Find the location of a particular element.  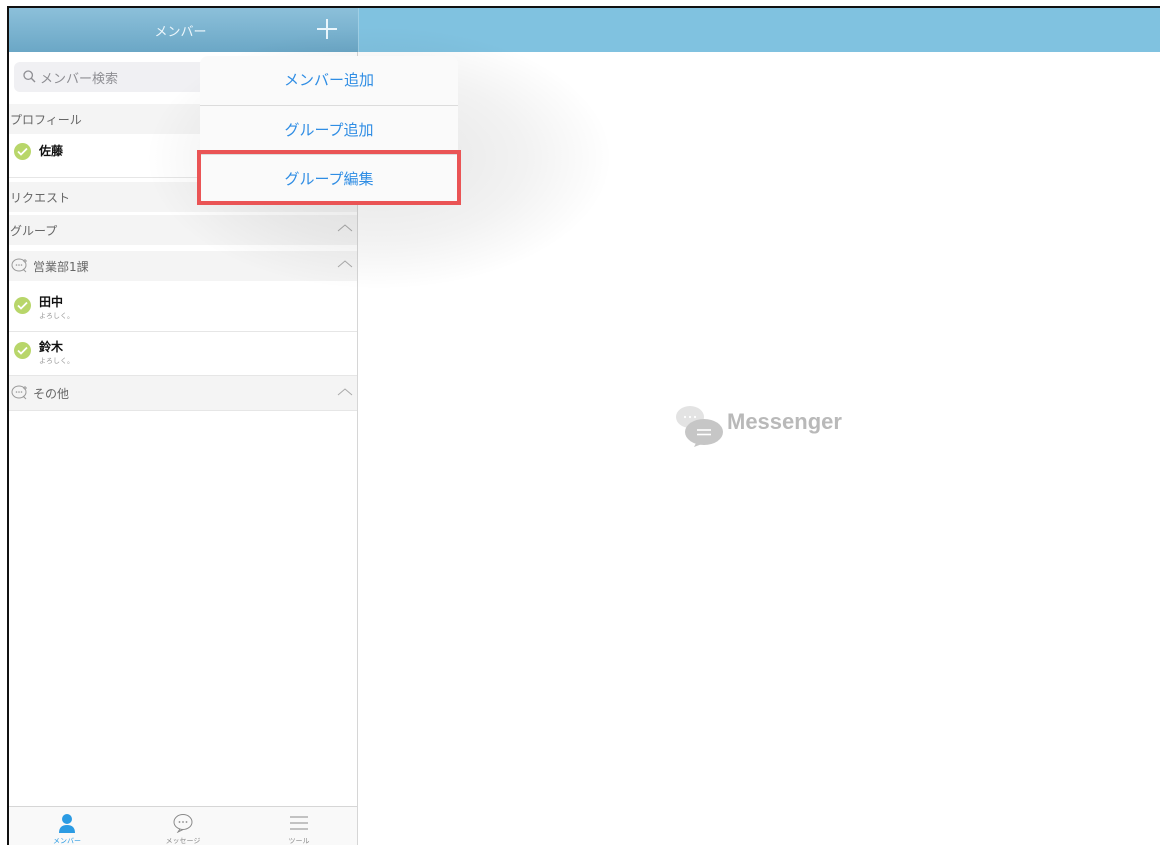

member-name: 鈴木 is located at coordinates (51, 347).